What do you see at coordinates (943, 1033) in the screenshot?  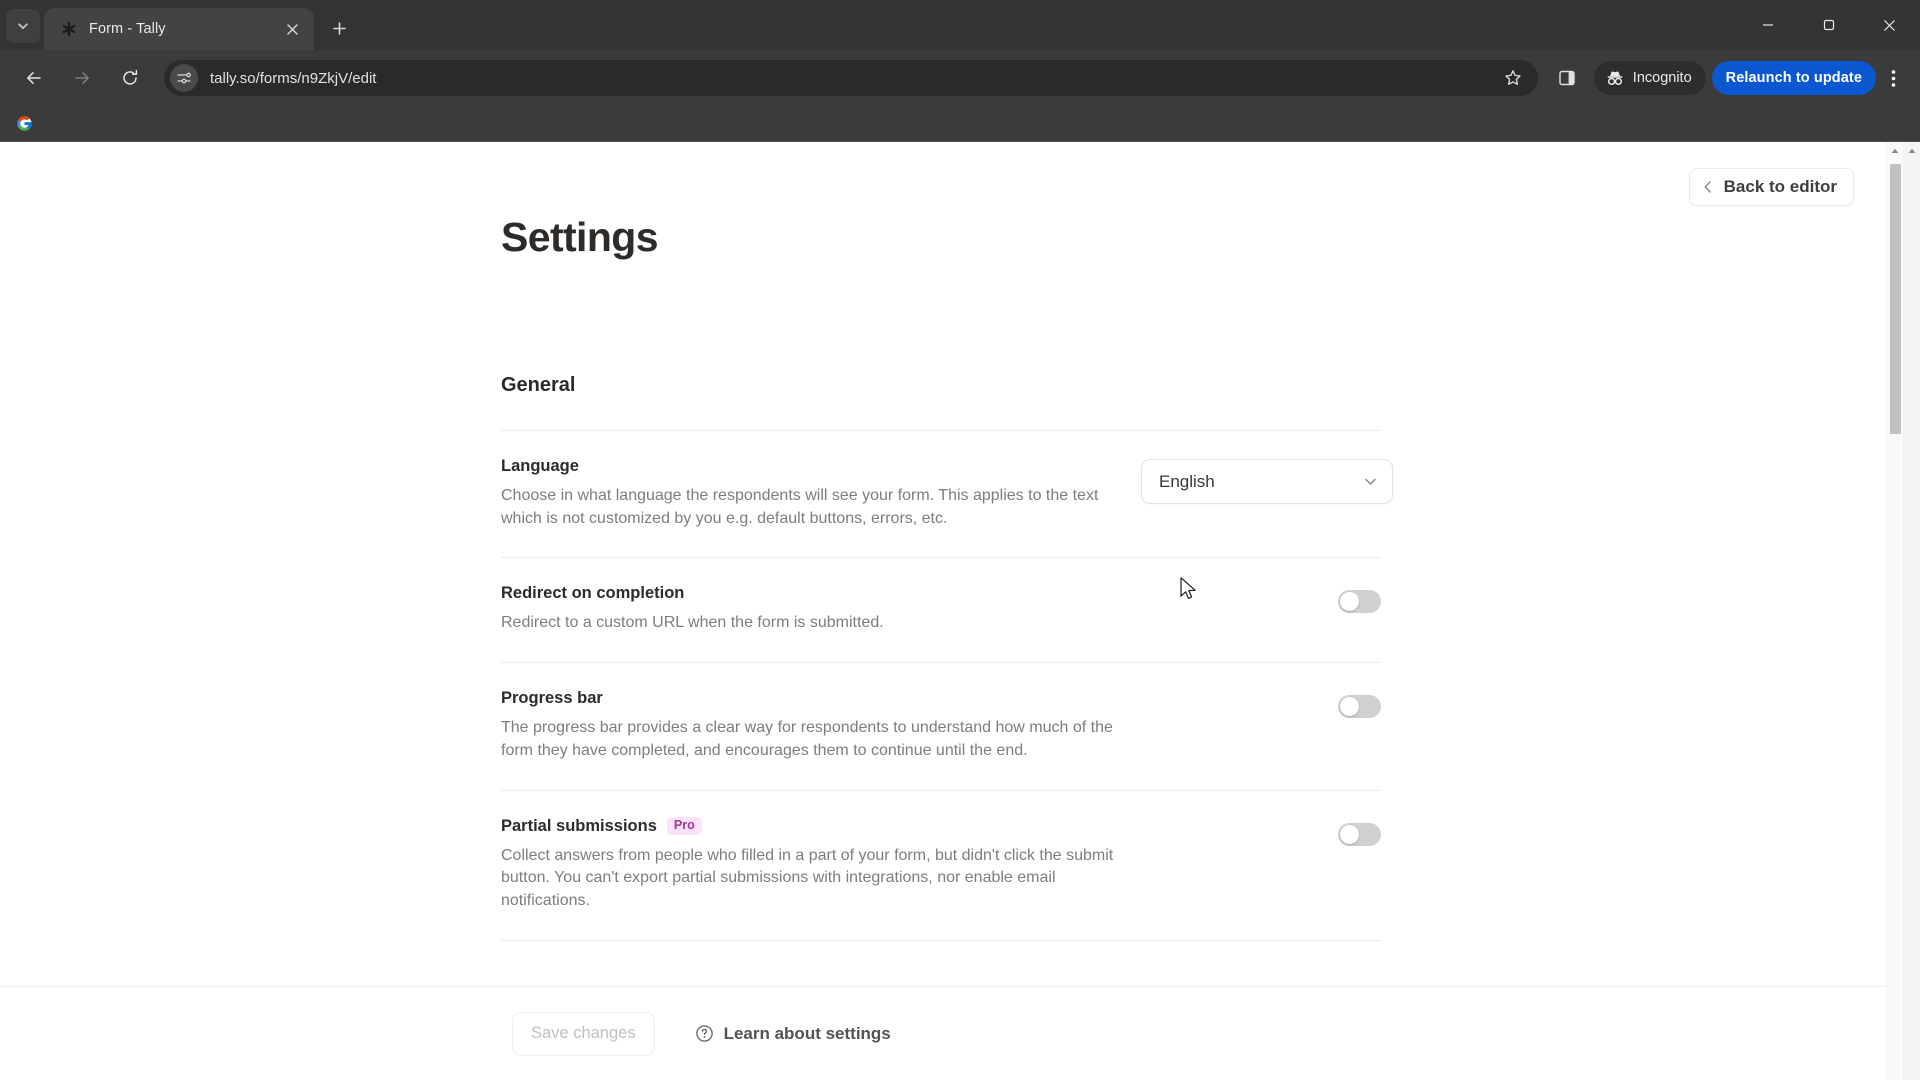 I see `settings-footer-bar: Save changes Learn about settings` at bounding box center [943, 1033].